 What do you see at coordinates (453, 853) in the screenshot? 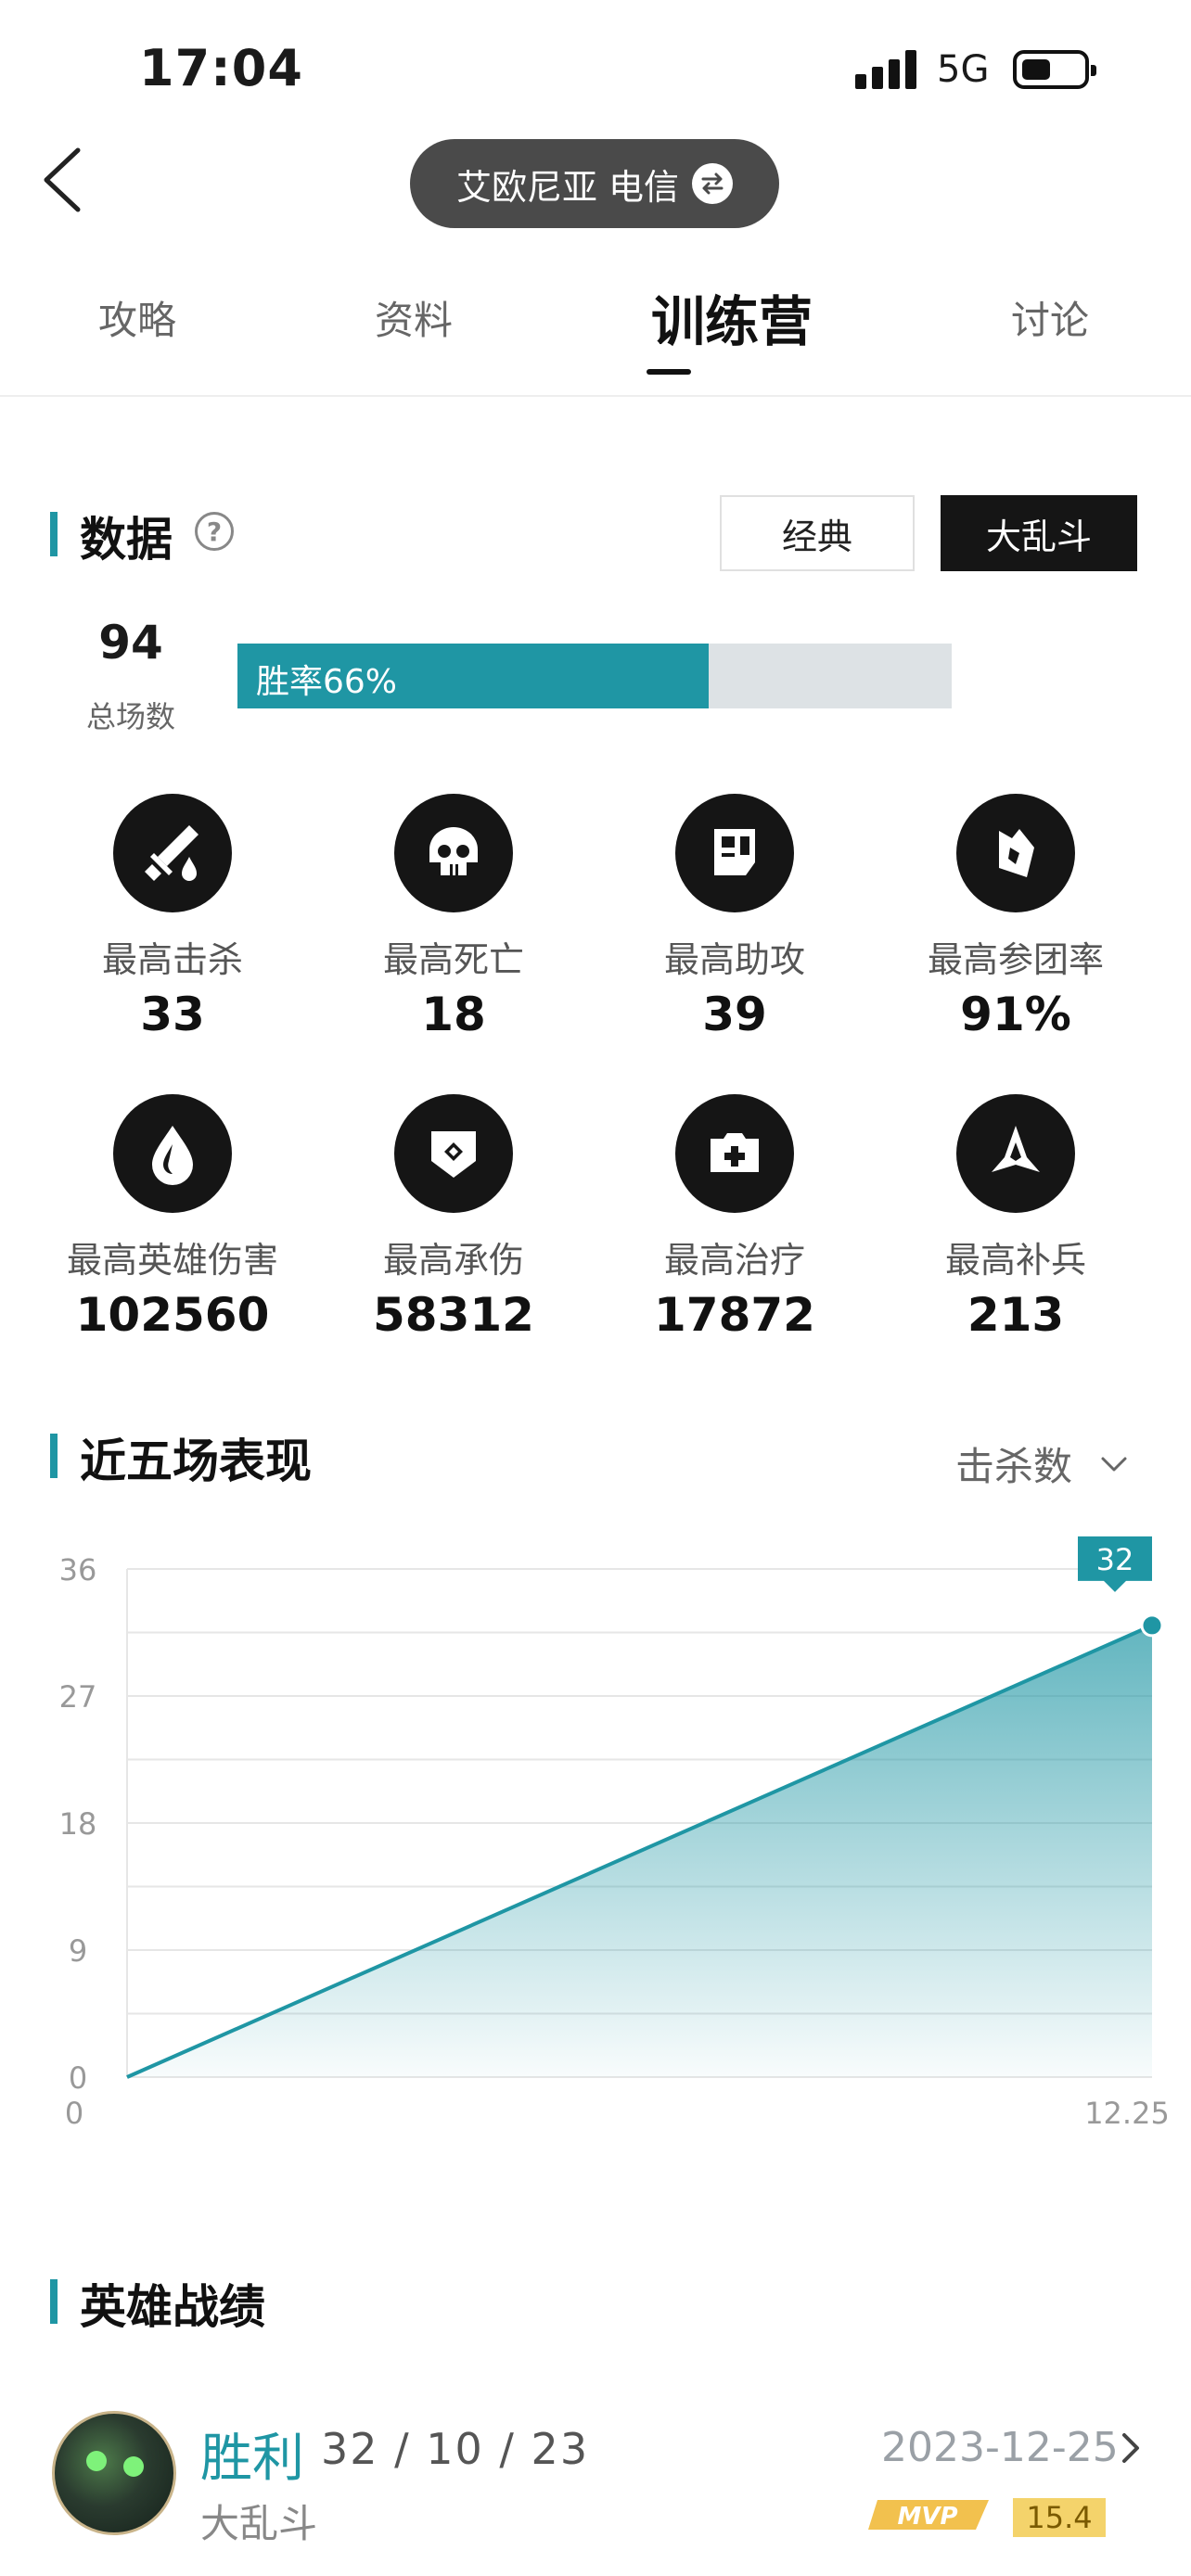
I see `skull-icon` at bounding box center [453, 853].